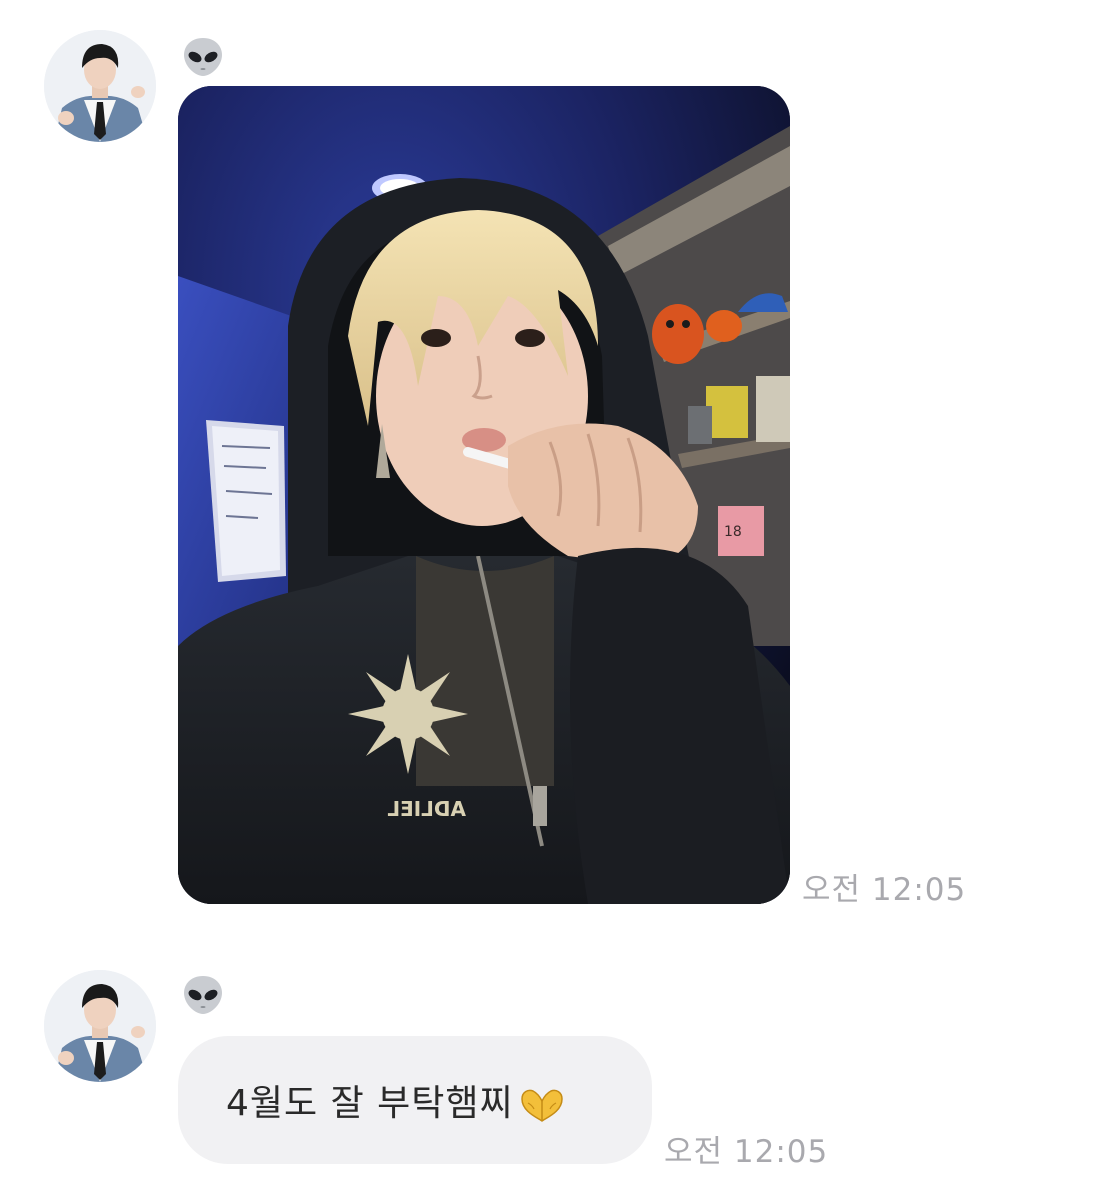  What do you see at coordinates (542, 1105) in the screenshot?
I see `heart-hands-emoji-icon` at bounding box center [542, 1105].